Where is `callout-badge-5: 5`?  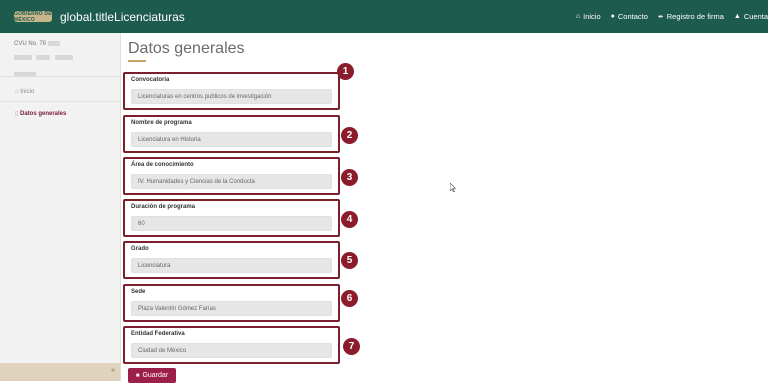 callout-badge-5: 5 is located at coordinates (349, 260).